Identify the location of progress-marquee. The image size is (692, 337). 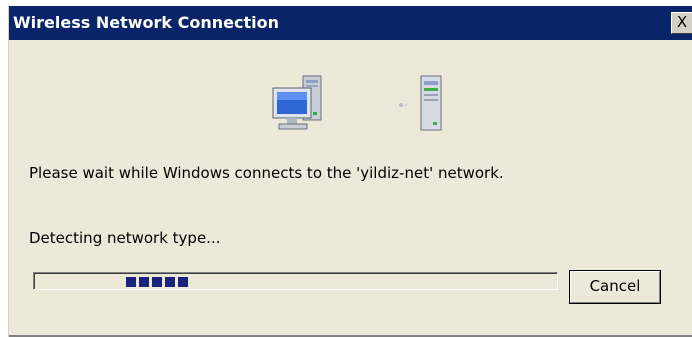
(157, 282).